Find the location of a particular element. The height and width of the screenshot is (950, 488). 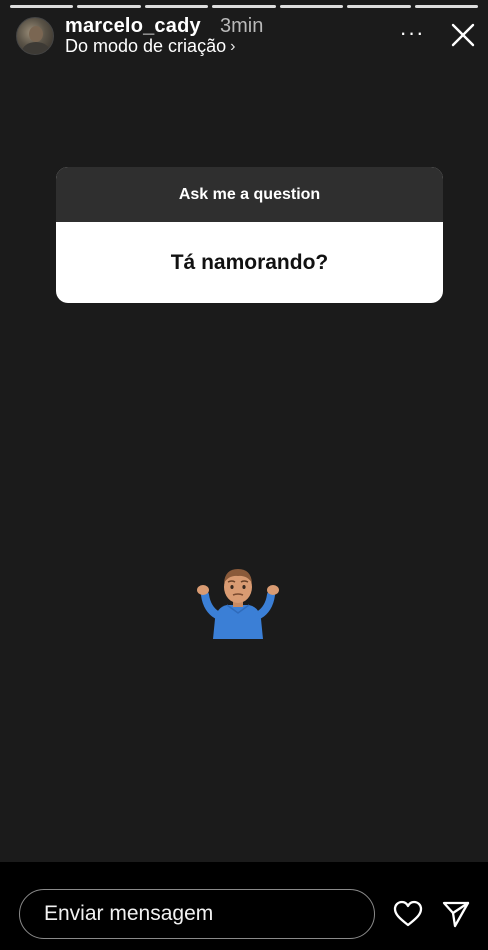

more-options-button: ··· is located at coordinates (412, 33).